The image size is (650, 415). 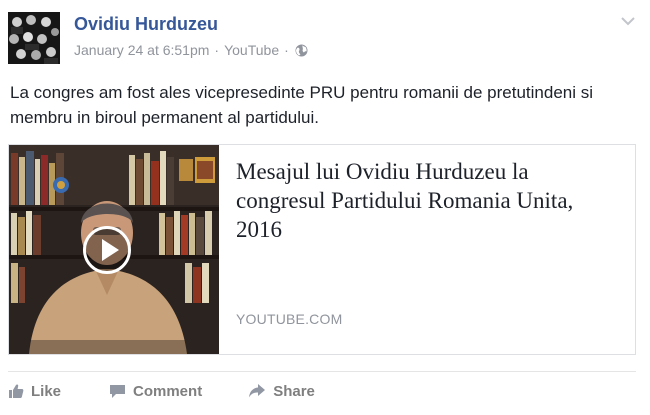 I want to click on post-meta: January 24 at 6:51pm · YouTube ·, so click(x=191, y=50).